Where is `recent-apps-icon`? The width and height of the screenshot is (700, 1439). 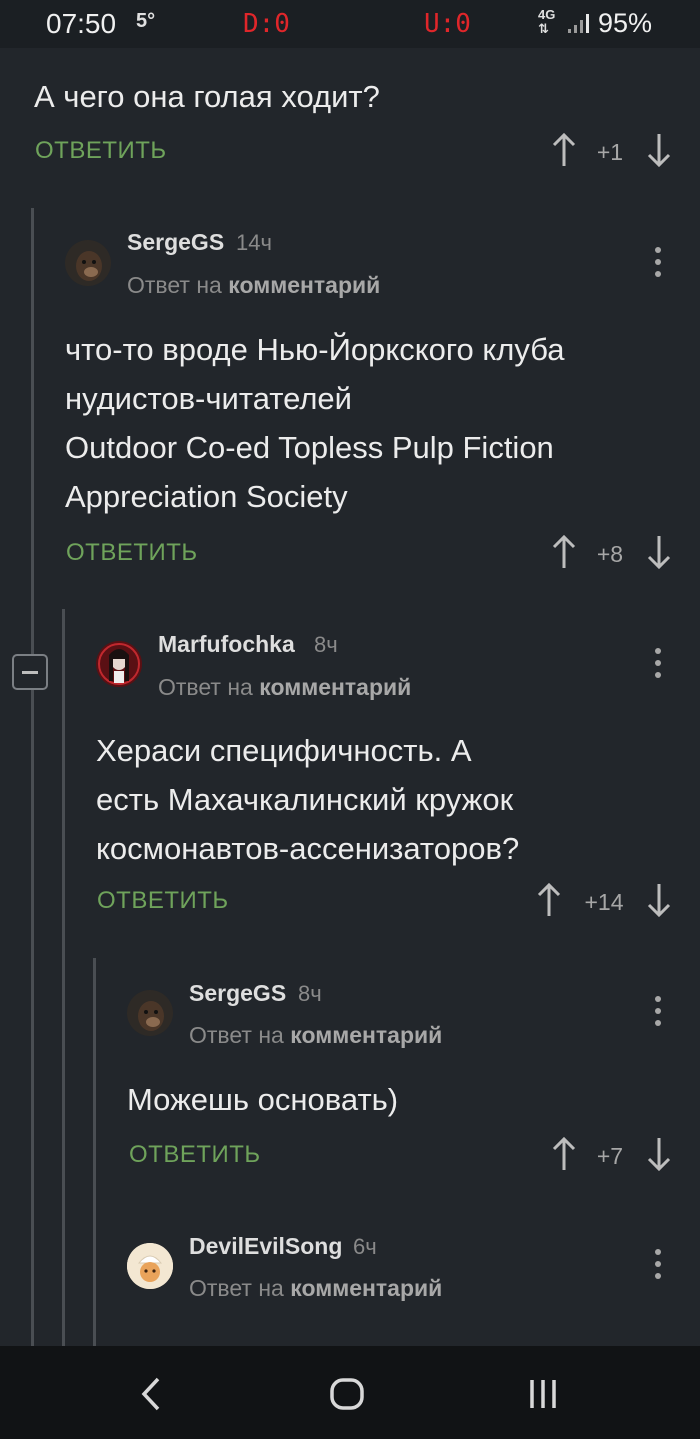 recent-apps-icon is located at coordinates (543, 1394).